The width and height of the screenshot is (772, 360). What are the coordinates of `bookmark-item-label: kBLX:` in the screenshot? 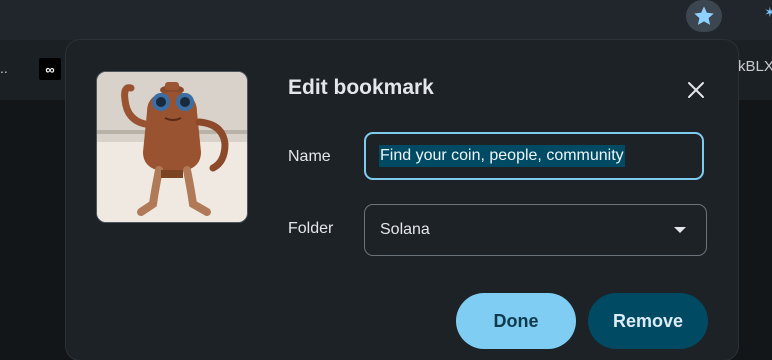 It's located at (755, 66).